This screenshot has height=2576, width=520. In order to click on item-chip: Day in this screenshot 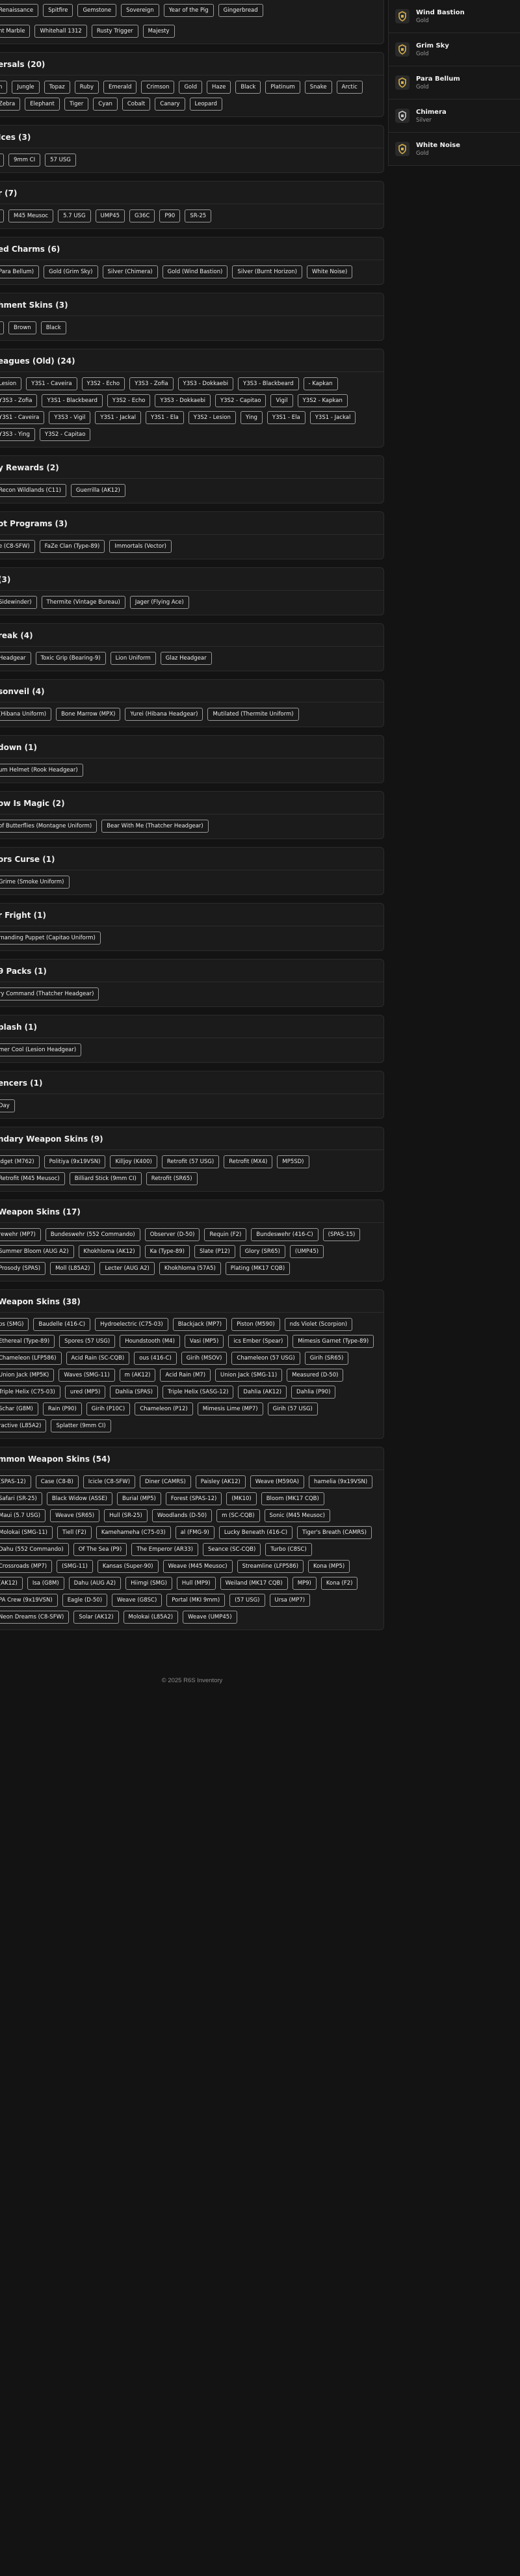, I will do `click(7, 1105)`.